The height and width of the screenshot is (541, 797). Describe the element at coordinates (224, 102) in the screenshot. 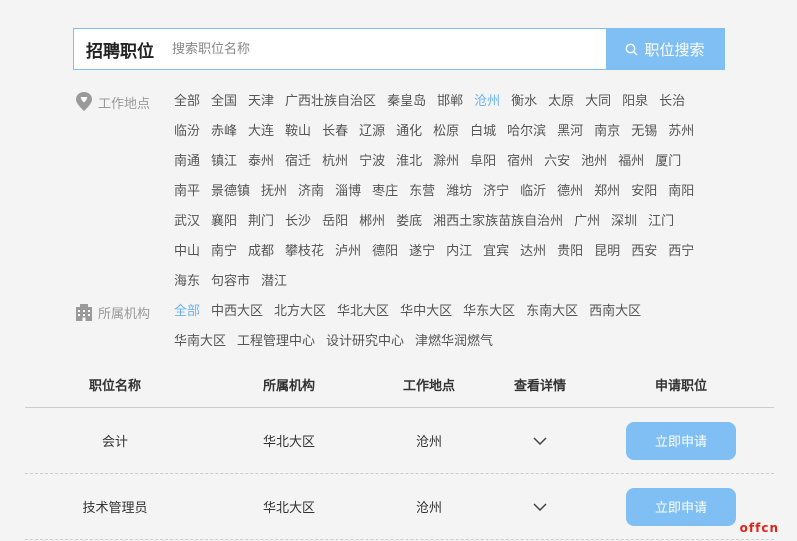

I see `location-tag: 全国` at that location.